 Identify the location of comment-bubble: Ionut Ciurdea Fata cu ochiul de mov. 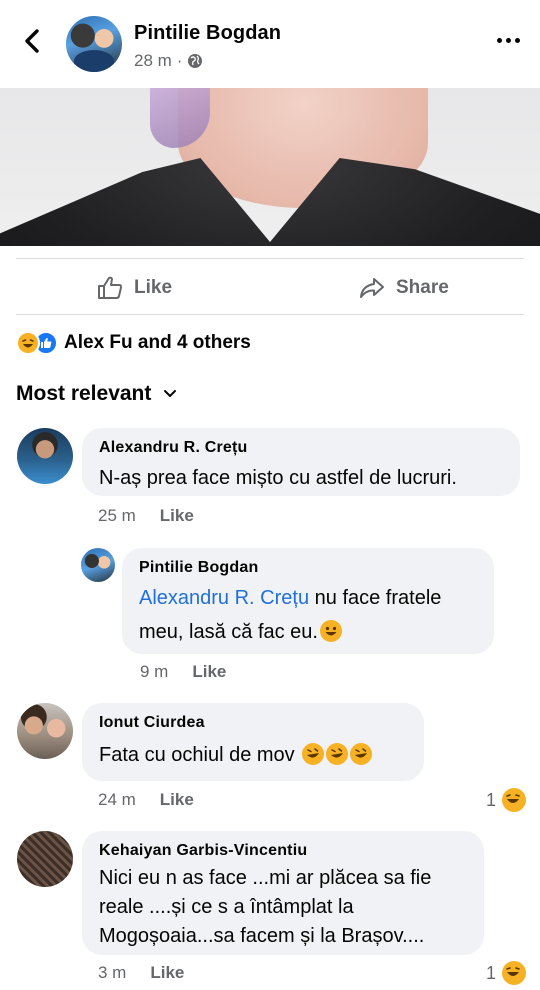
(253, 742).